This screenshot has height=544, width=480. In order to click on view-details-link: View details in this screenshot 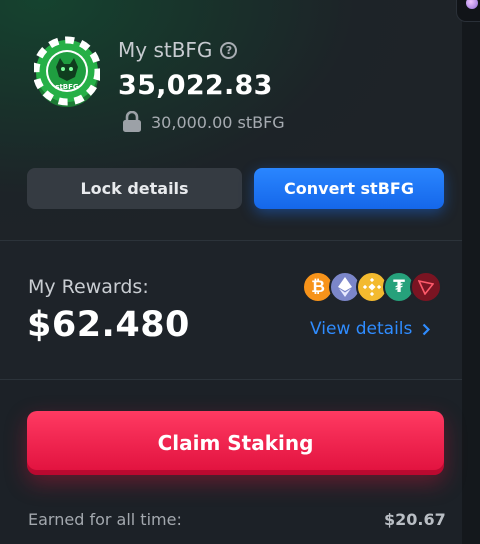, I will do `click(370, 329)`.